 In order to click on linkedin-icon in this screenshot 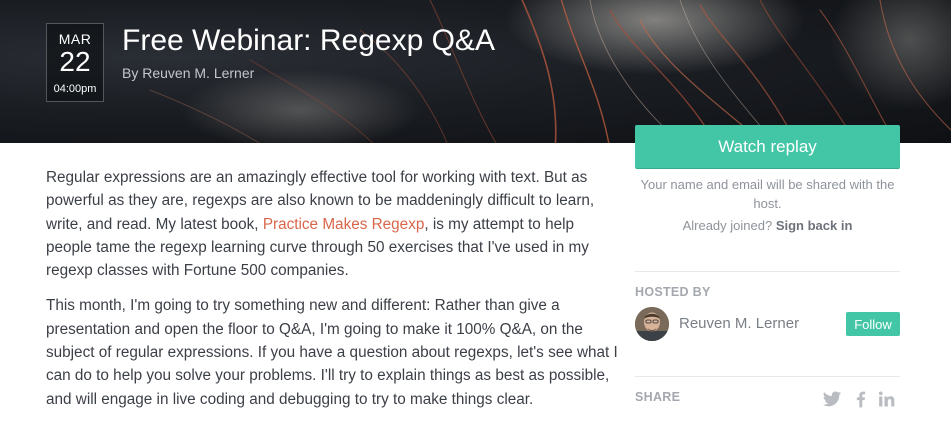, I will do `click(887, 399)`.